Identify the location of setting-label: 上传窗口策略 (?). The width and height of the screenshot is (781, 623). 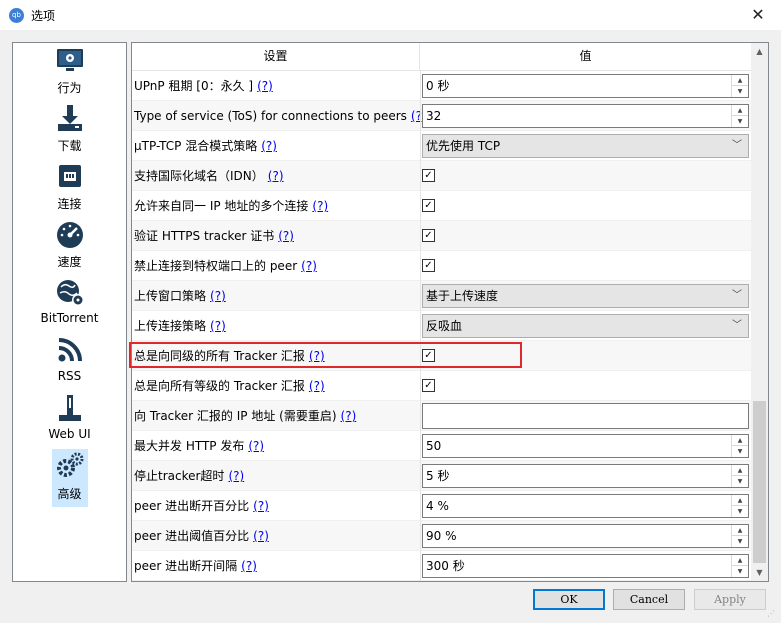
(180, 296).